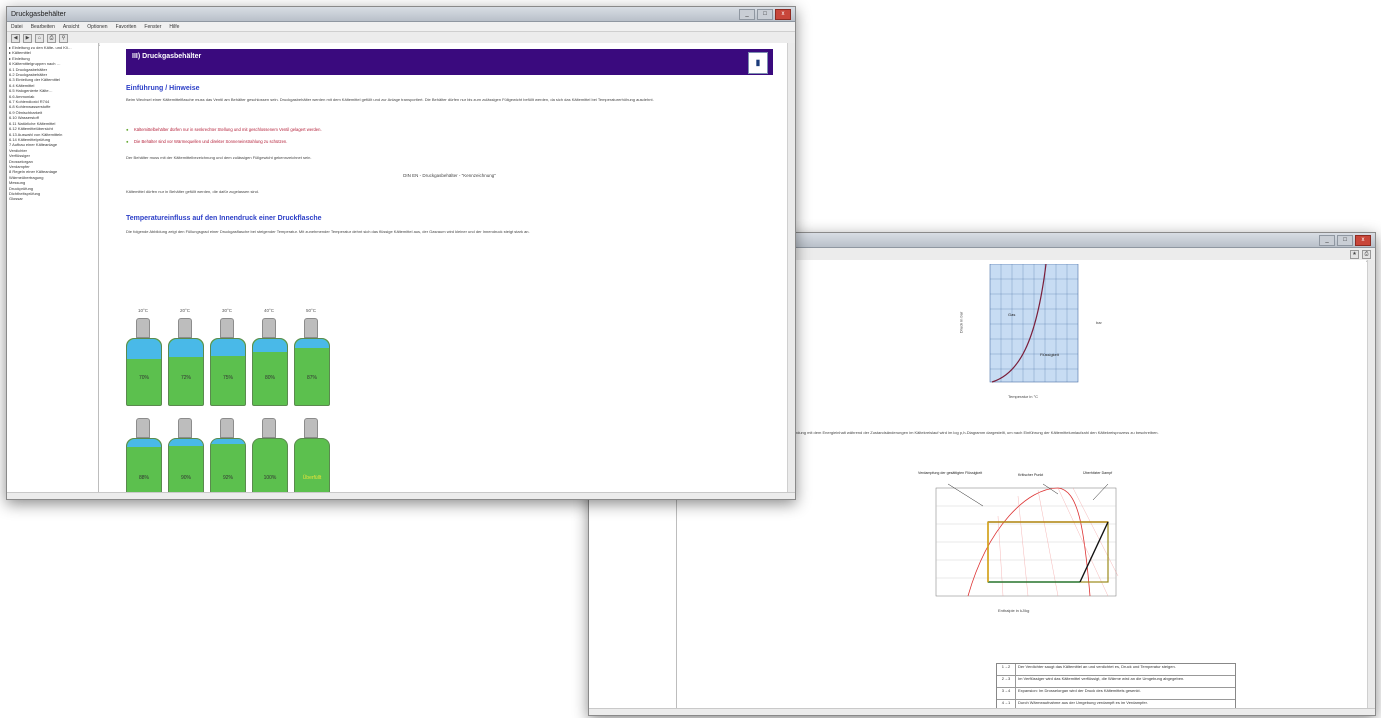  Describe the element at coordinates (228, 372) in the screenshot. I see `bottle-body: 75%` at that location.